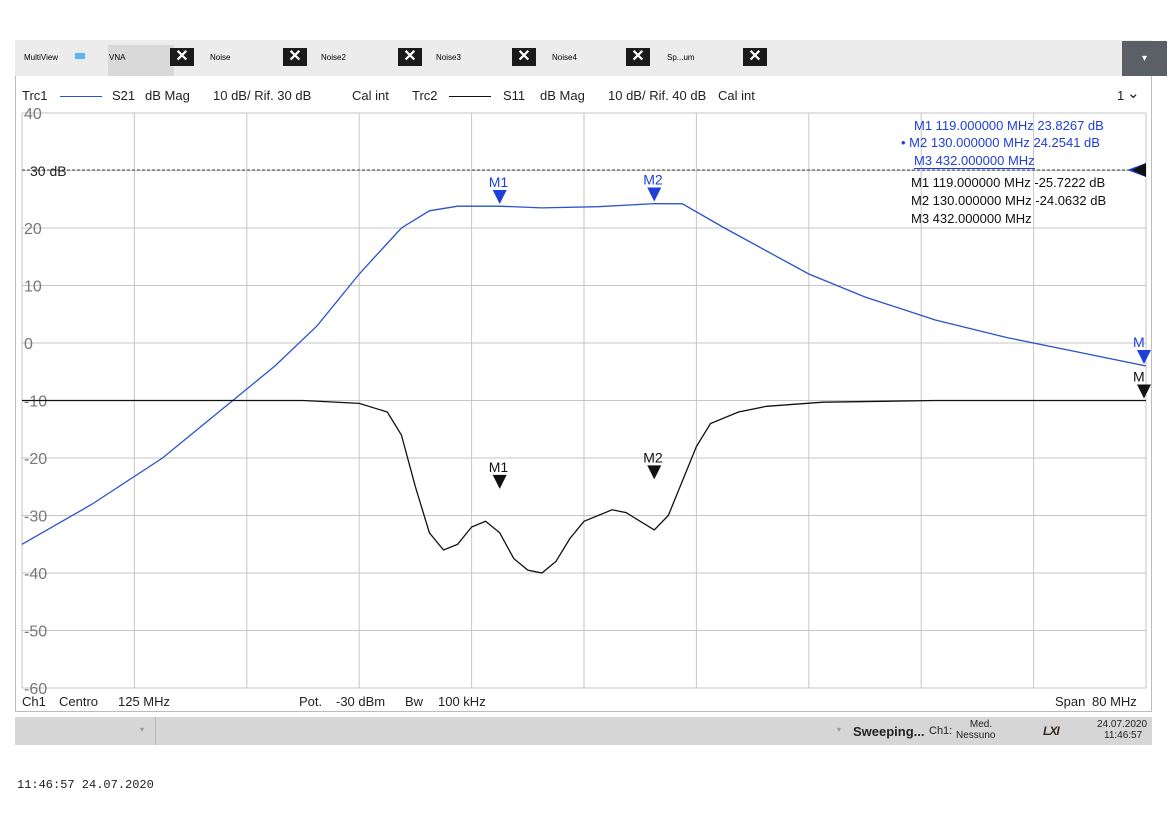 The image size is (1169, 826). I want to click on status-left-dropdown-icon: ▾, so click(142, 729).